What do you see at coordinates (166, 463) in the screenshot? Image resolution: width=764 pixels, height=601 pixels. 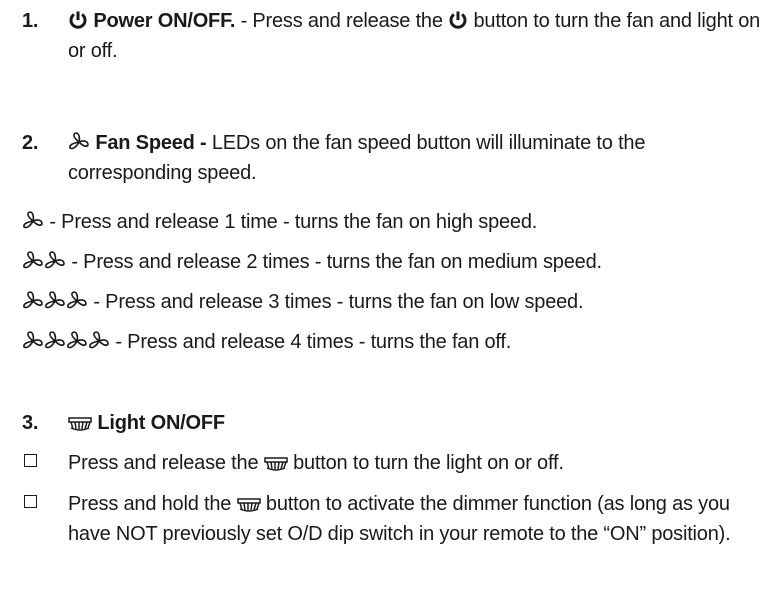 I see `bullet-text: Press and release the` at bounding box center [166, 463].